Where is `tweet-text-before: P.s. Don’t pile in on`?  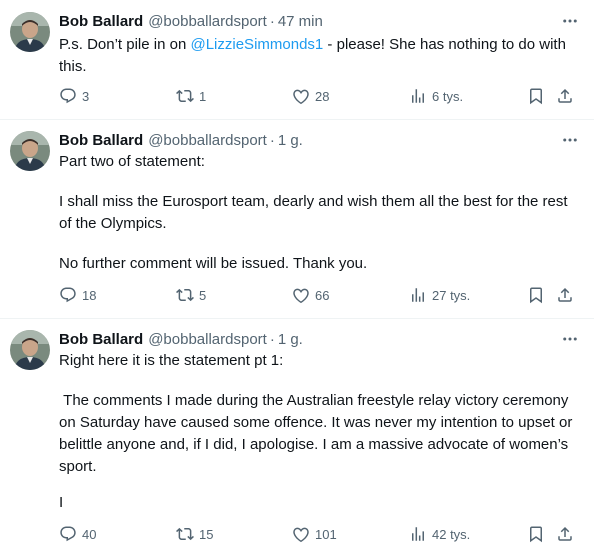
tweet-text-before: P.s. Don’t pile in on is located at coordinates (125, 44).